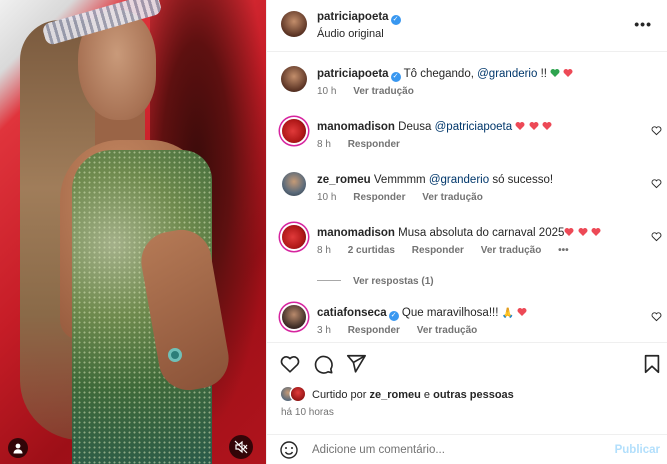 The height and width of the screenshot is (464, 667). Describe the element at coordinates (508, 313) in the screenshot. I see `praying-hands-icon: 🙏` at that location.